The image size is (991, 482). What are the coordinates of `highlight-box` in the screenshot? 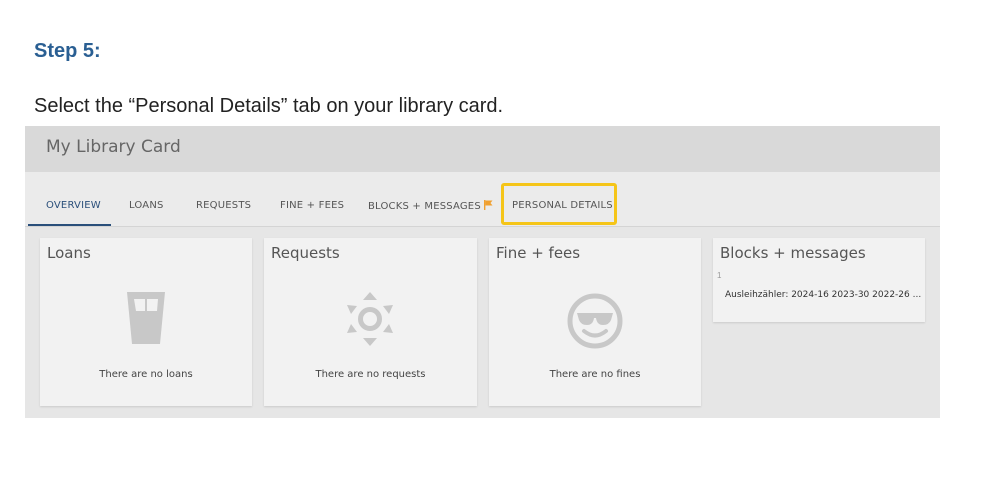 It's located at (559, 204).